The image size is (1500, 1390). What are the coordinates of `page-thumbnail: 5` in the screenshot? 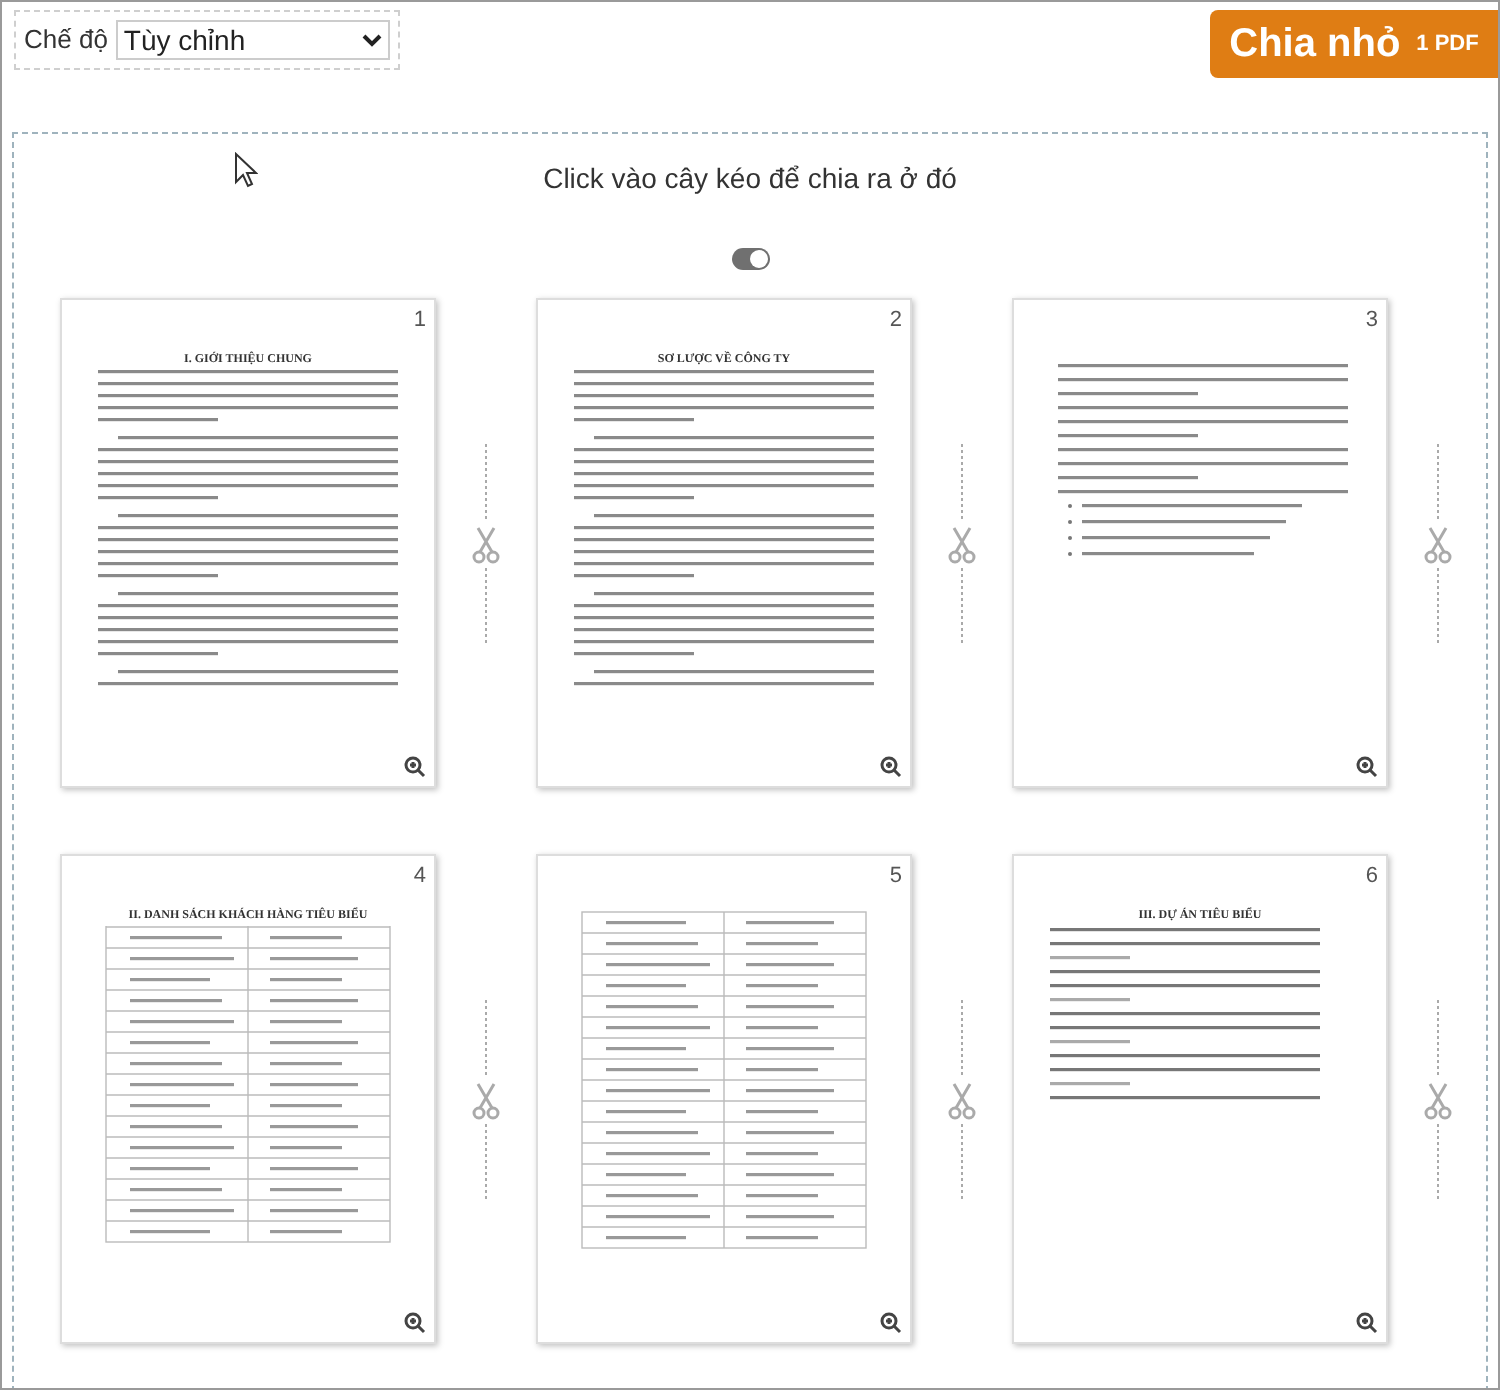 It's located at (724, 1099).